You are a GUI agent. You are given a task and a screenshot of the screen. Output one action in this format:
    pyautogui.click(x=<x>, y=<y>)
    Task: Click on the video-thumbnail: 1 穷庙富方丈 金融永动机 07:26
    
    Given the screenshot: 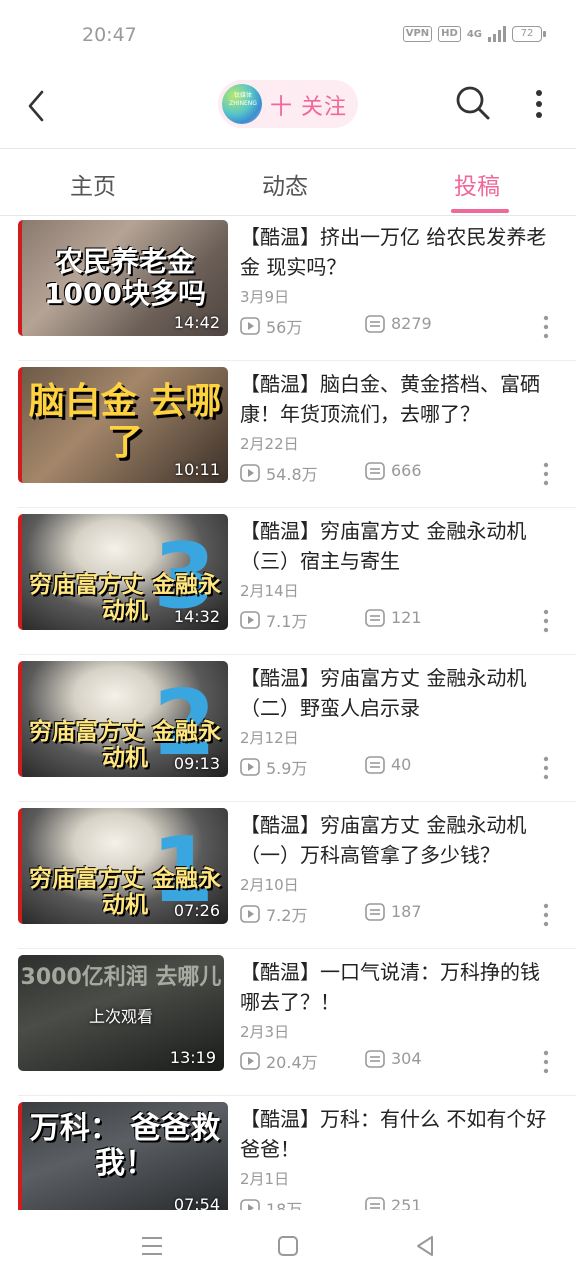 What is the action you would take?
    pyautogui.click(x=123, y=866)
    